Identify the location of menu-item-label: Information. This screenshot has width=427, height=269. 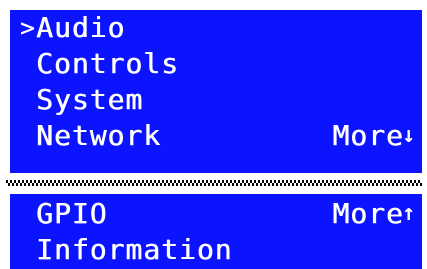
(134, 249).